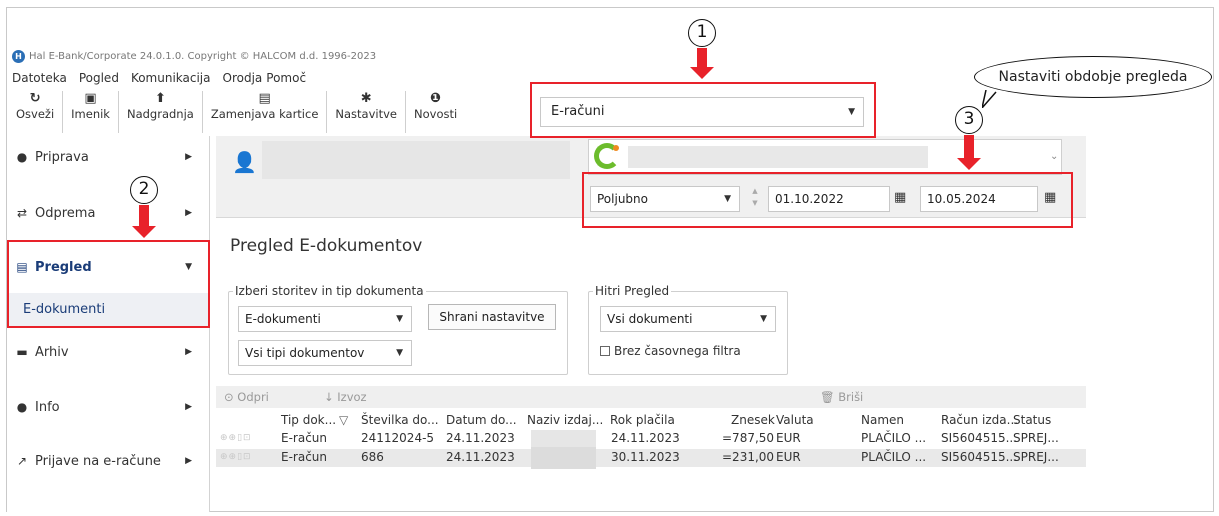 Image resolution: width=1219 pixels, height=516 pixels. What do you see at coordinates (748, 457) in the screenshot?
I see `cell-znesek: =231,00` at bounding box center [748, 457].